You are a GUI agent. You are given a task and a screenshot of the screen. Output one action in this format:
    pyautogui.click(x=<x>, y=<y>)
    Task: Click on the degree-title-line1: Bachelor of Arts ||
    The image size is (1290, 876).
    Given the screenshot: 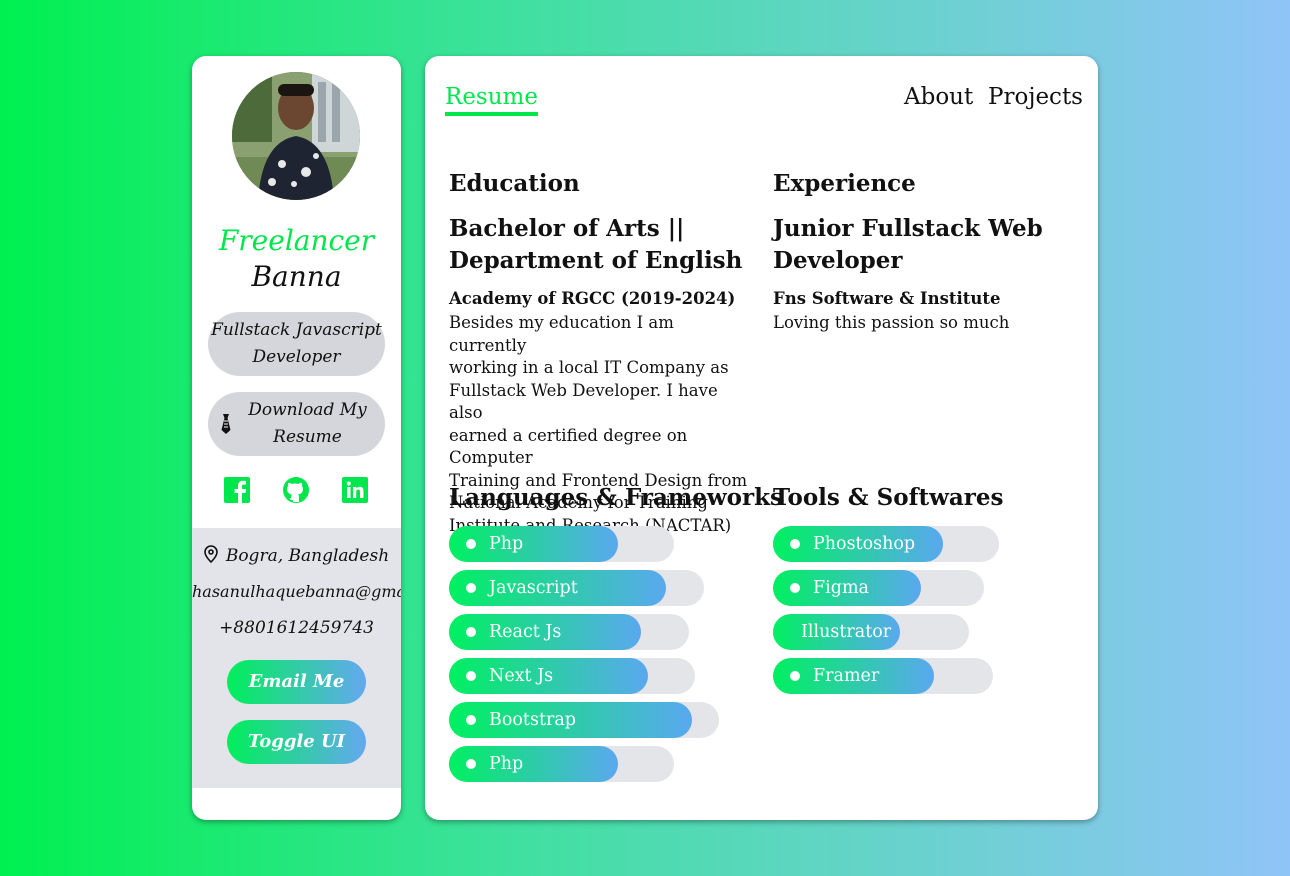 What is the action you would take?
    pyautogui.click(x=567, y=228)
    